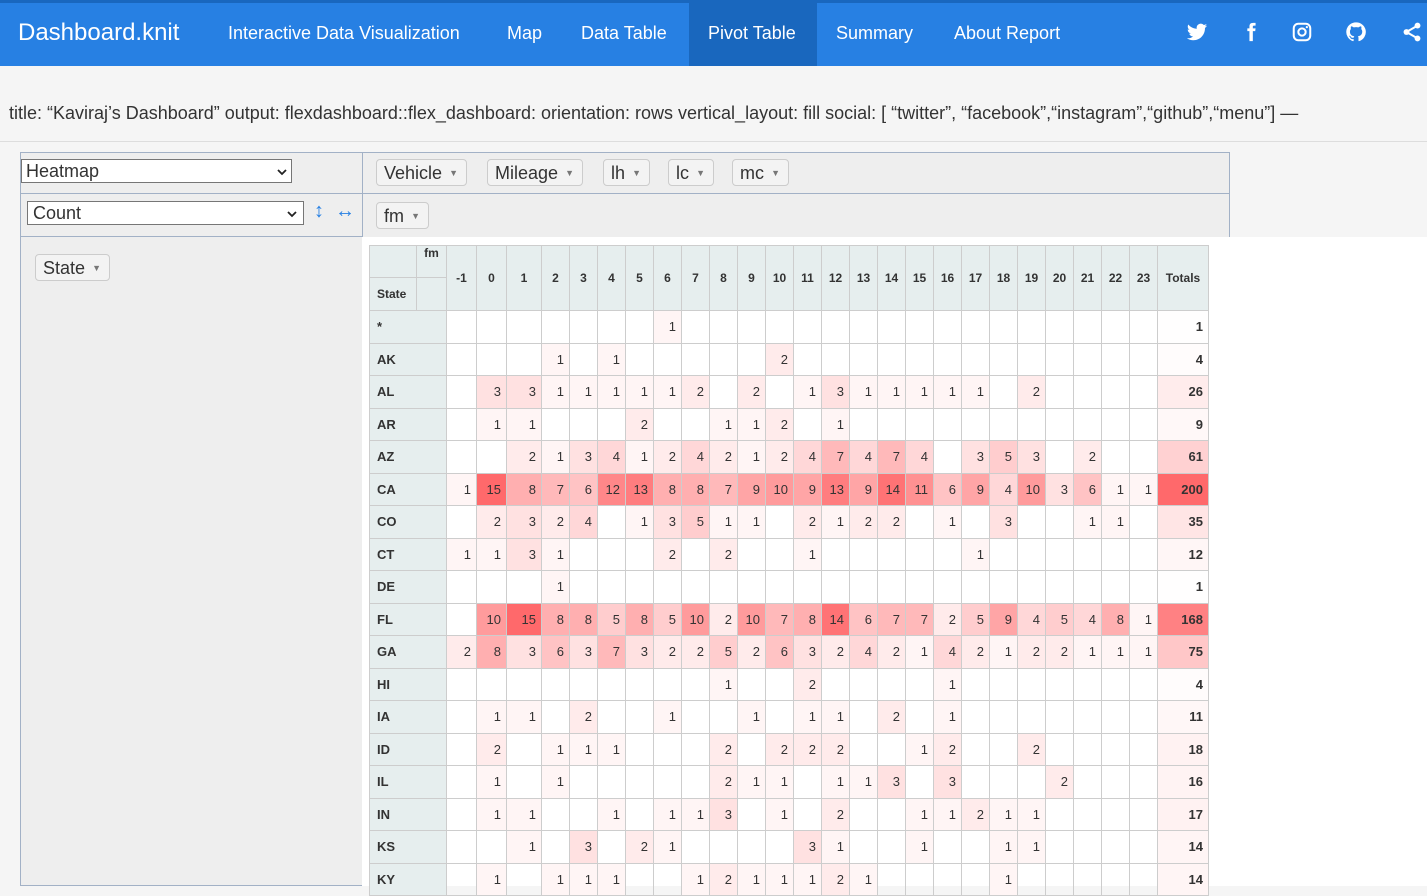 The image size is (1427, 896). What do you see at coordinates (723, 652) in the screenshot?
I see `heatmap-cell: 5` at bounding box center [723, 652].